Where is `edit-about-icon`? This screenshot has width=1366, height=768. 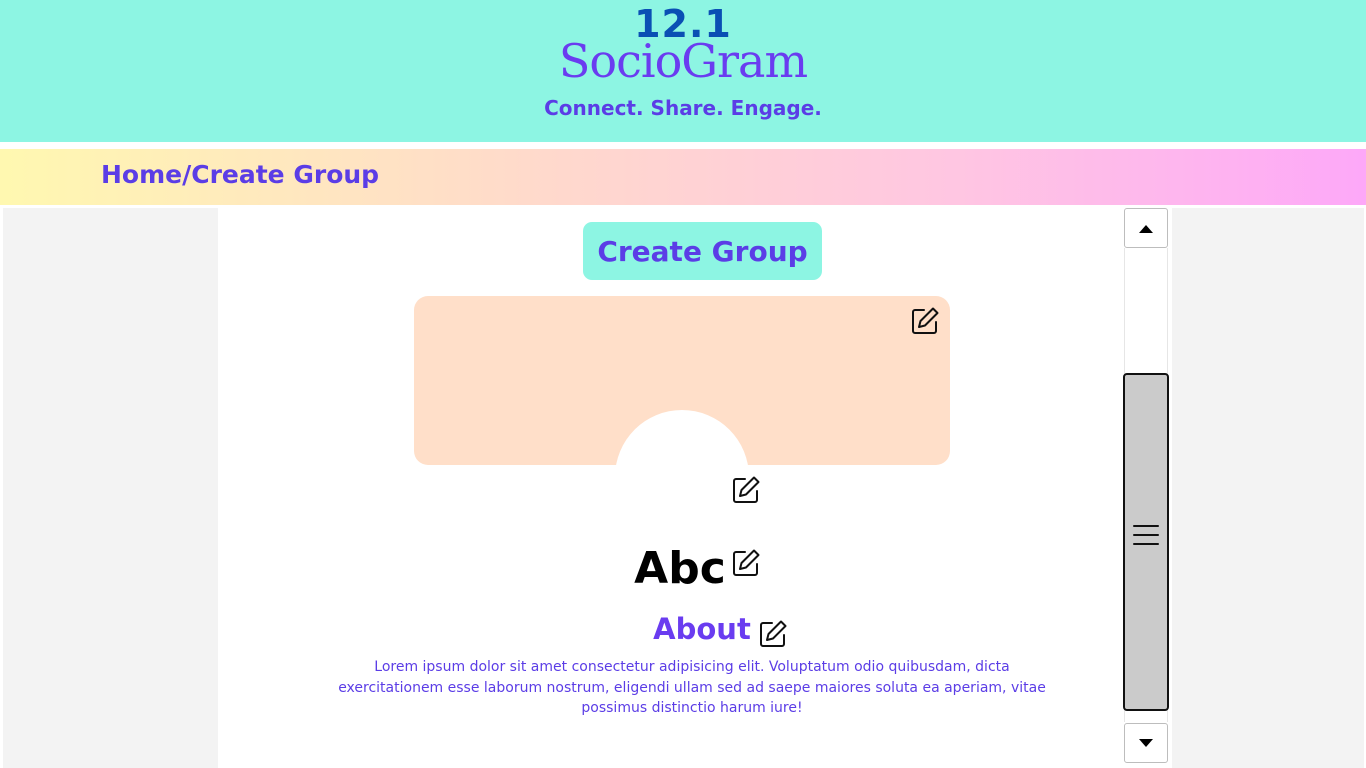 edit-about-icon is located at coordinates (773, 634).